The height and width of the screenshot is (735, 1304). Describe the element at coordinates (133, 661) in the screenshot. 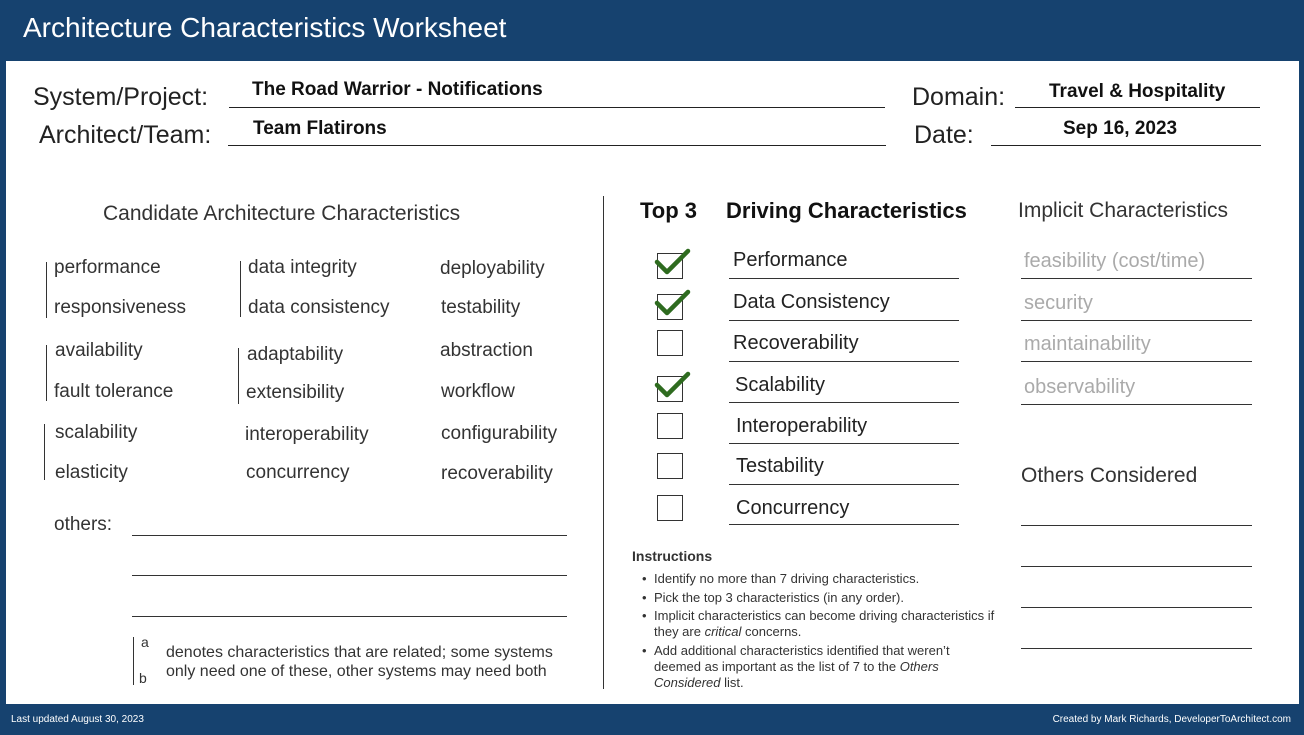

I see `legend-bracket` at that location.